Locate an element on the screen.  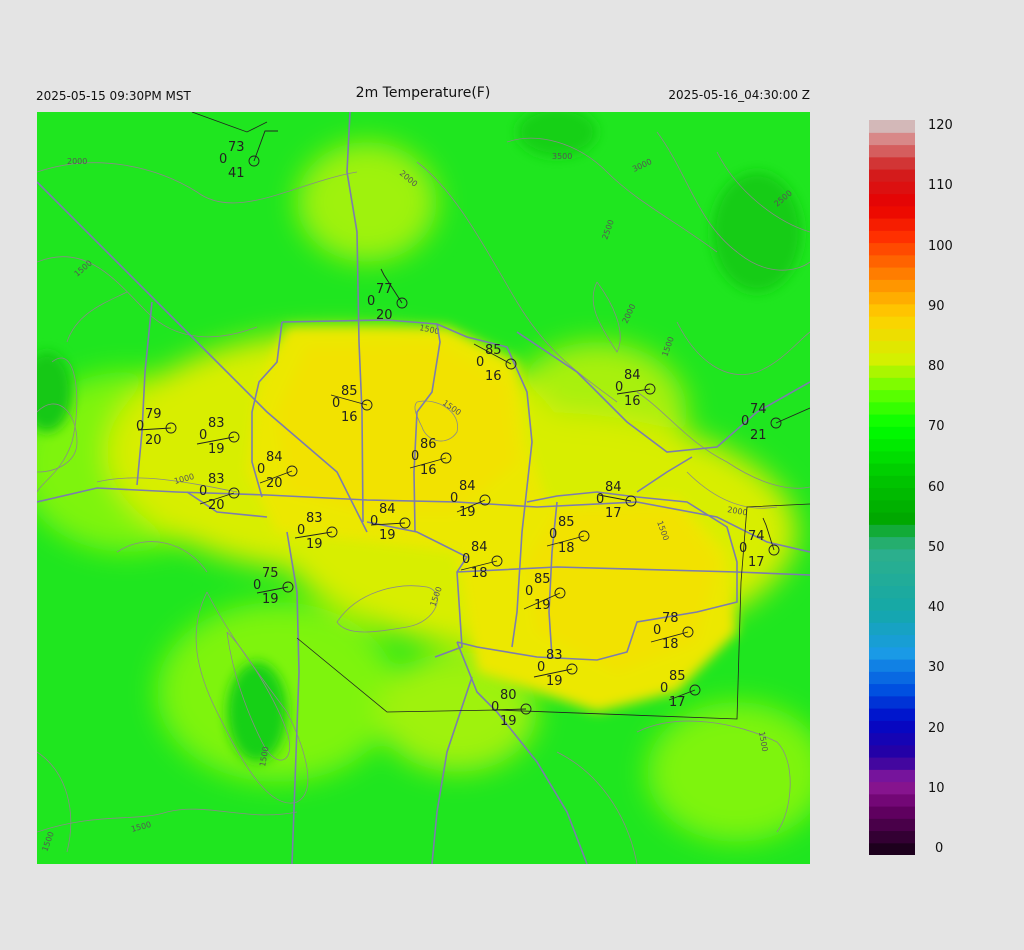
station-temperature: 77 is located at coordinates (384, 289).